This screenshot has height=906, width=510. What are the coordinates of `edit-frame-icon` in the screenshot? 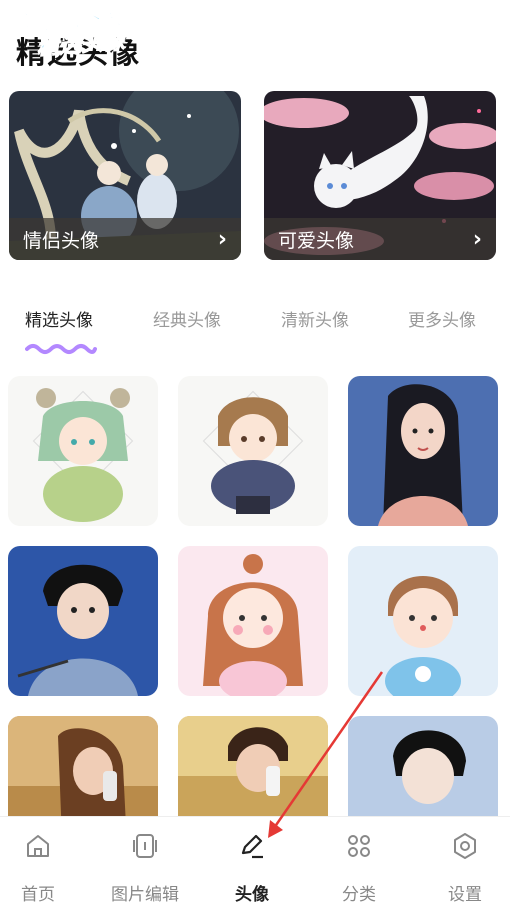 It's located at (145, 846).